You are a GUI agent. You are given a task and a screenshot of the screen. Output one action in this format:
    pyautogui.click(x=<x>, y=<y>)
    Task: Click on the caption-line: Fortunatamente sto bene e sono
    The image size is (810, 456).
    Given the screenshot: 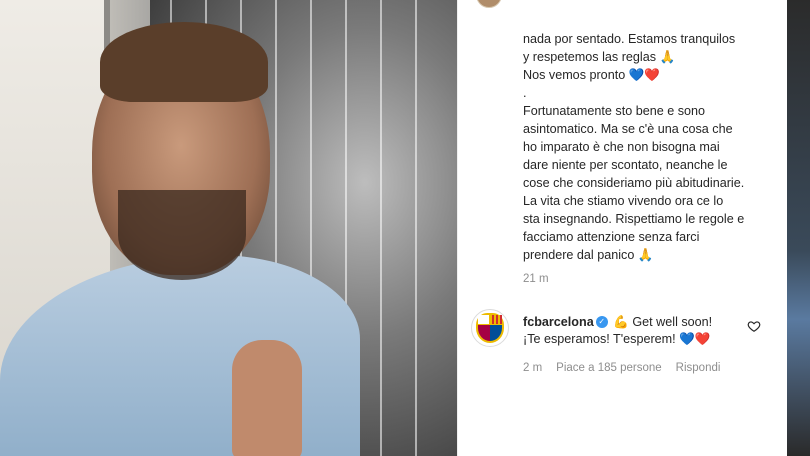 What is the action you would take?
    pyautogui.click(x=614, y=111)
    